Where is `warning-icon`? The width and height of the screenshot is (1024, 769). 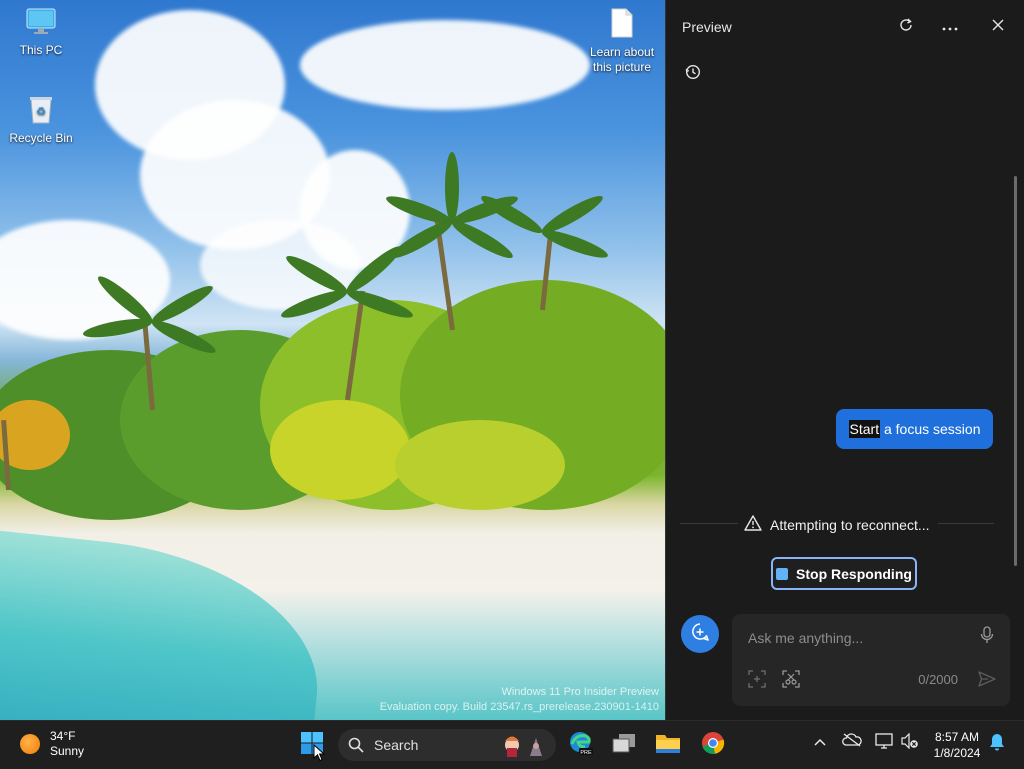
warning-icon is located at coordinates (753, 524).